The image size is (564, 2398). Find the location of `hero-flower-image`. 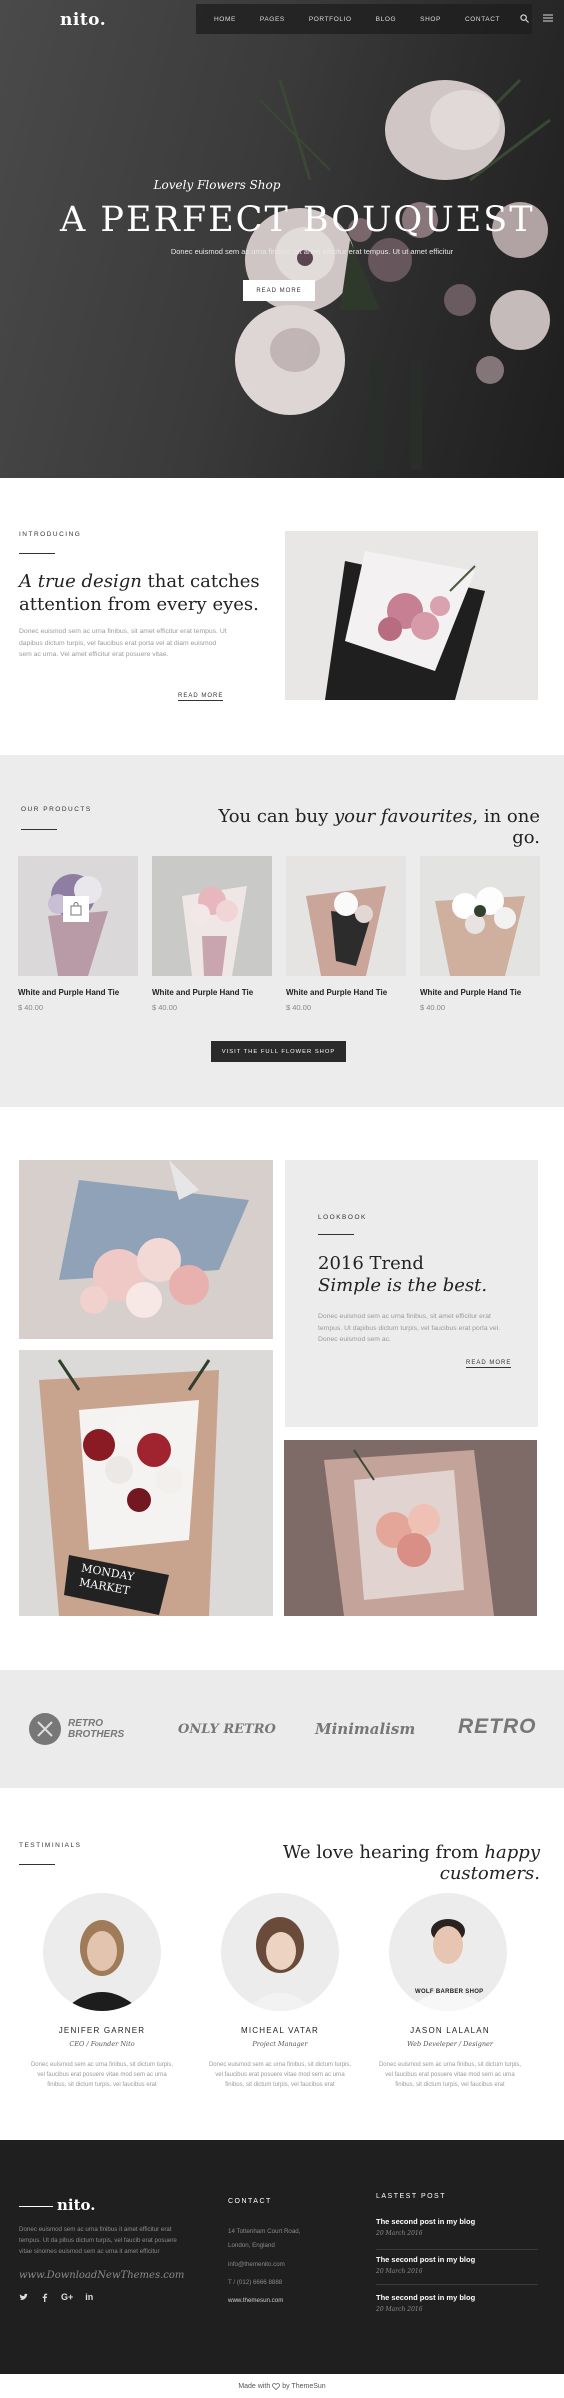

hero-flower-image is located at coordinates (393, 274).